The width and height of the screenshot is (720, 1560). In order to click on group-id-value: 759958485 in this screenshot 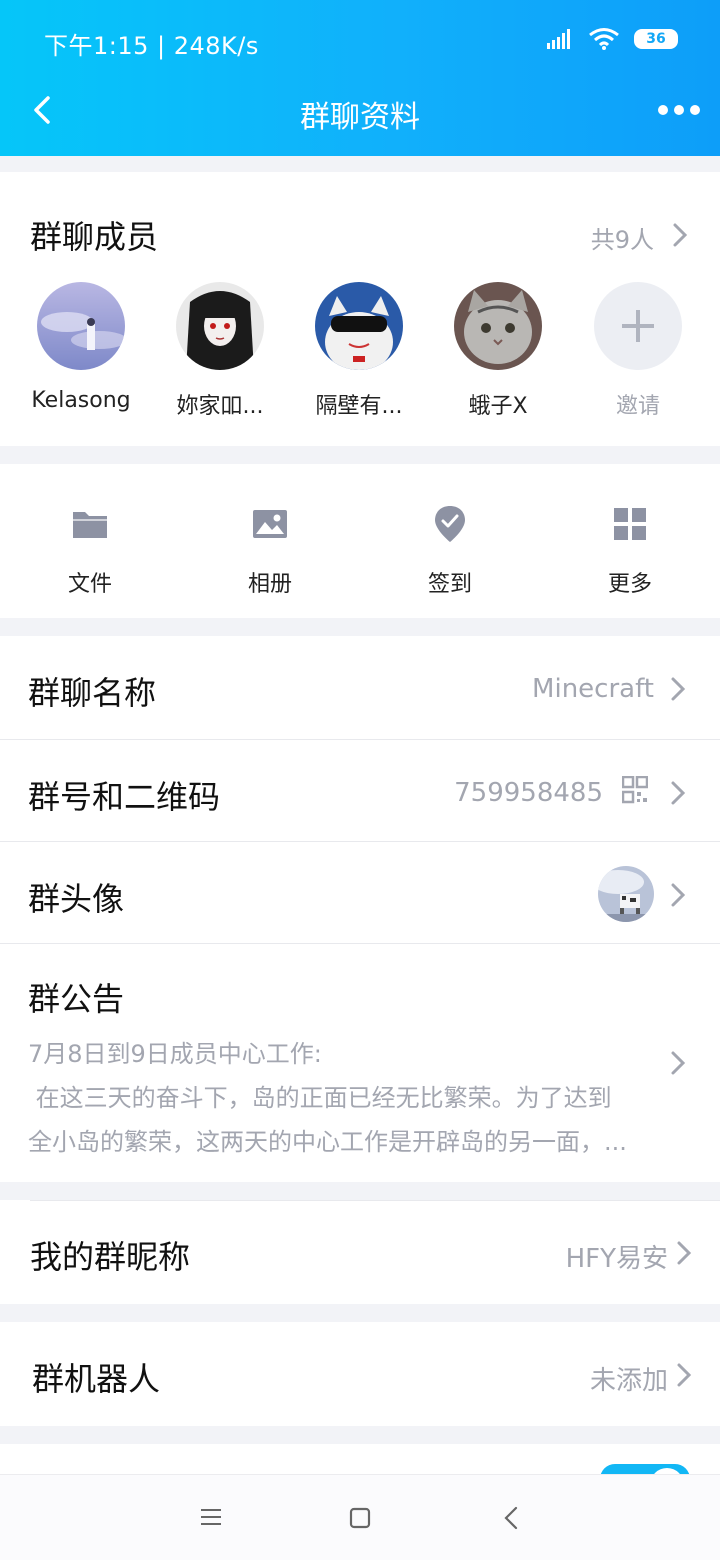, I will do `click(528, 793)`.